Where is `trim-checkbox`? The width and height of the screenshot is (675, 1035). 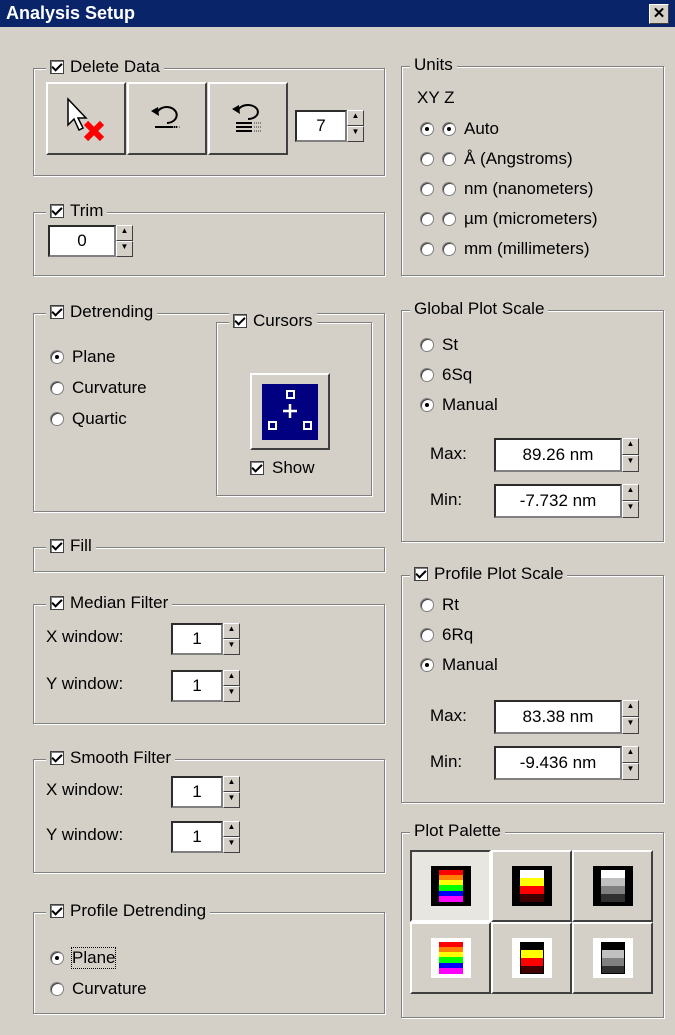 trim-checkbox is located at coordinates (57, 211).